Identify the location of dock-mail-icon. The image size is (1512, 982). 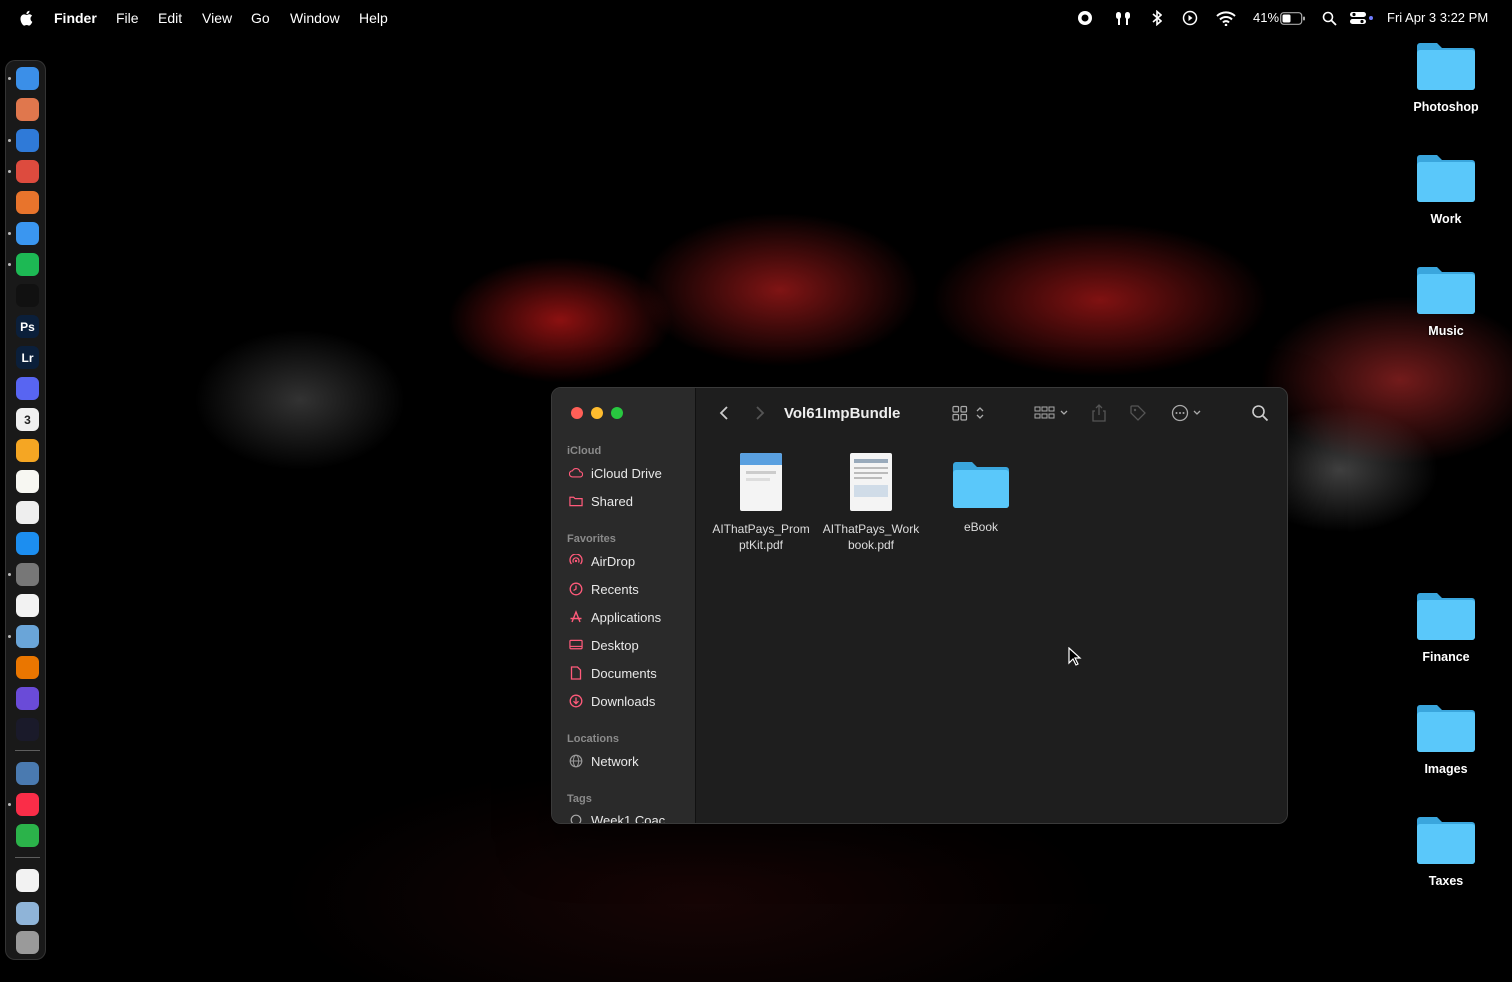
(27, 233).